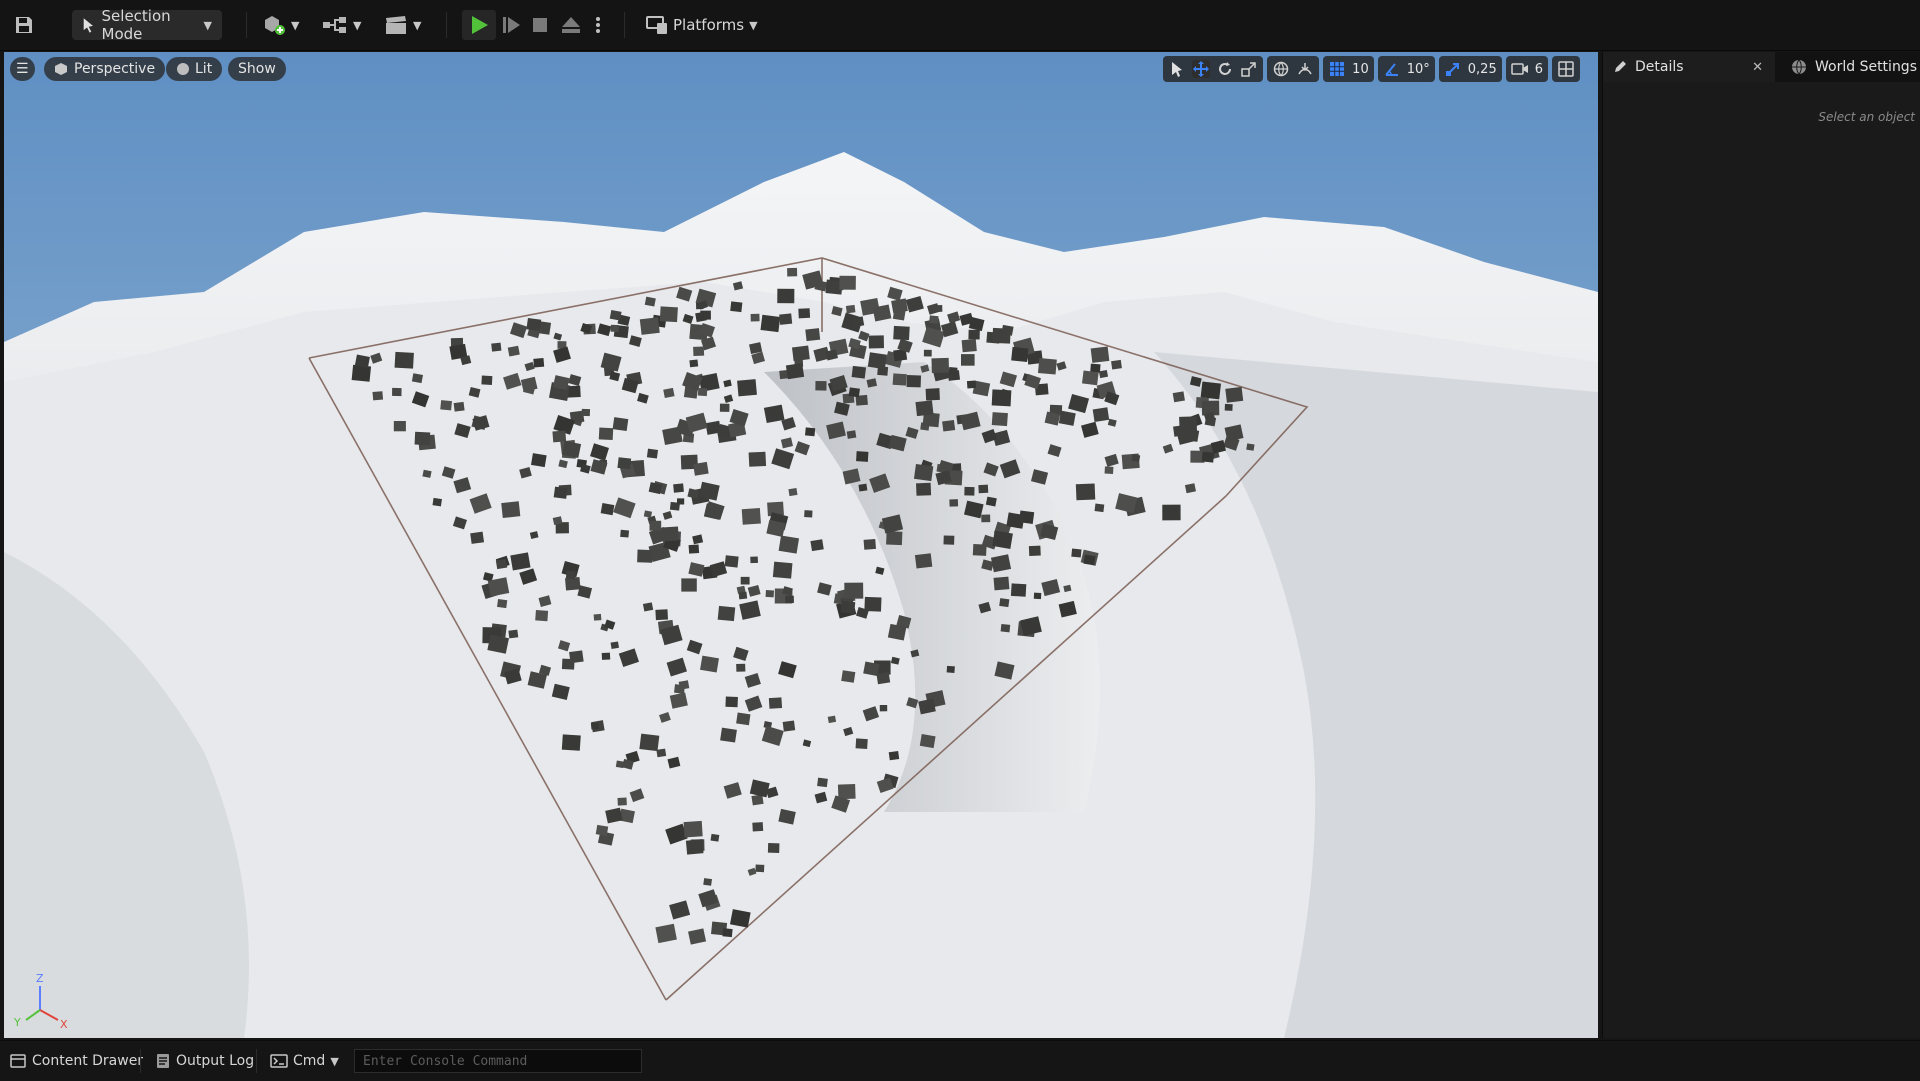 The width and height of the screenshot is (1920, 1081). I want to click on layout-grid-icon, so click(1566, 69).